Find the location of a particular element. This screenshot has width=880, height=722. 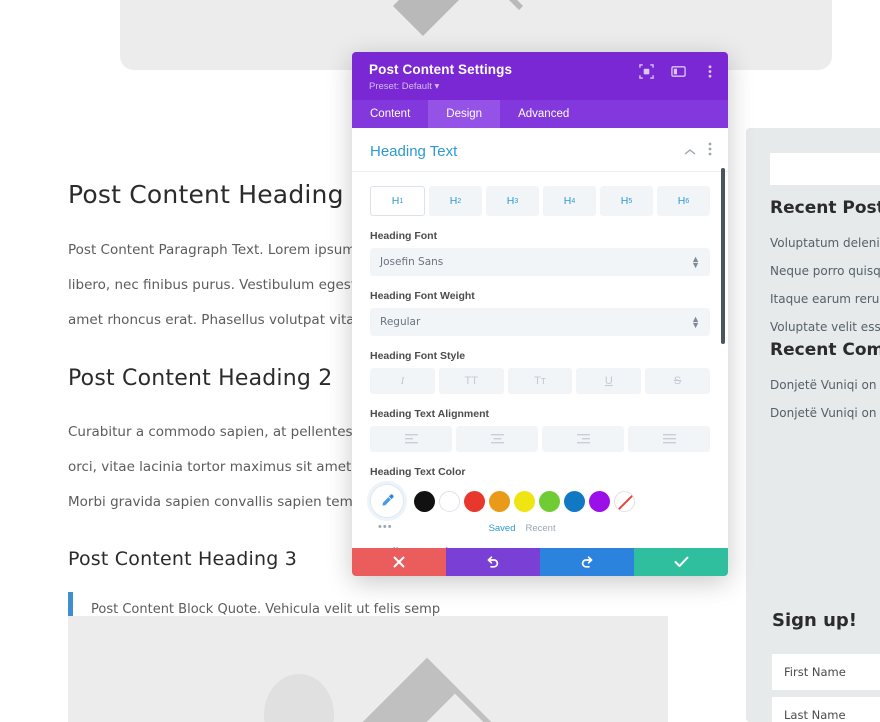

recent-colors-tab: Recent is located at coordinates (541, 528).